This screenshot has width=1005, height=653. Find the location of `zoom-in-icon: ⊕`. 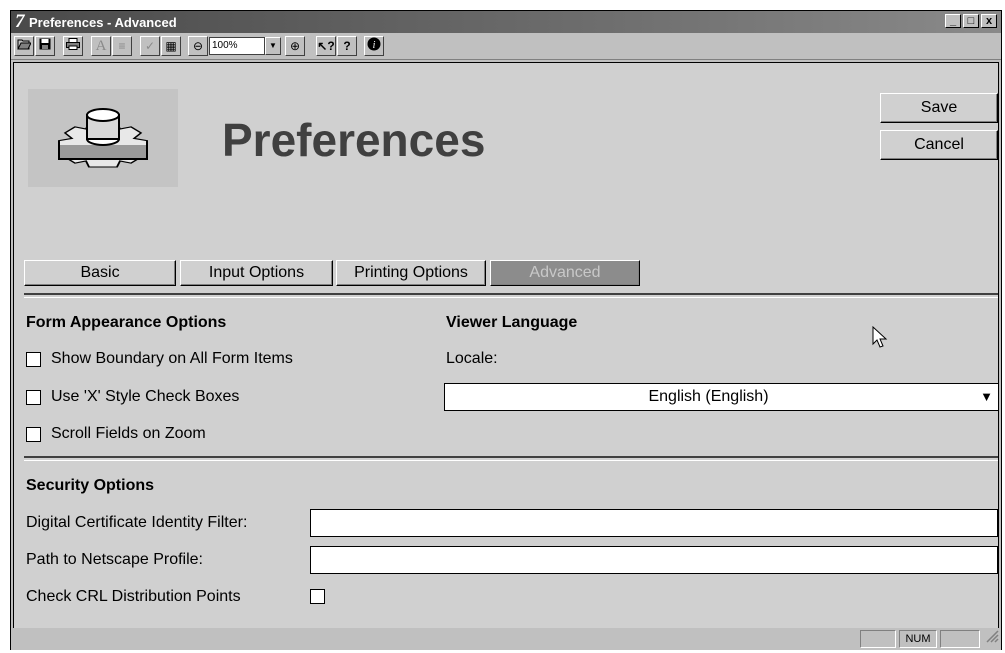

zoom-in-icon: ⊕ is located at coordinates (295, 46).